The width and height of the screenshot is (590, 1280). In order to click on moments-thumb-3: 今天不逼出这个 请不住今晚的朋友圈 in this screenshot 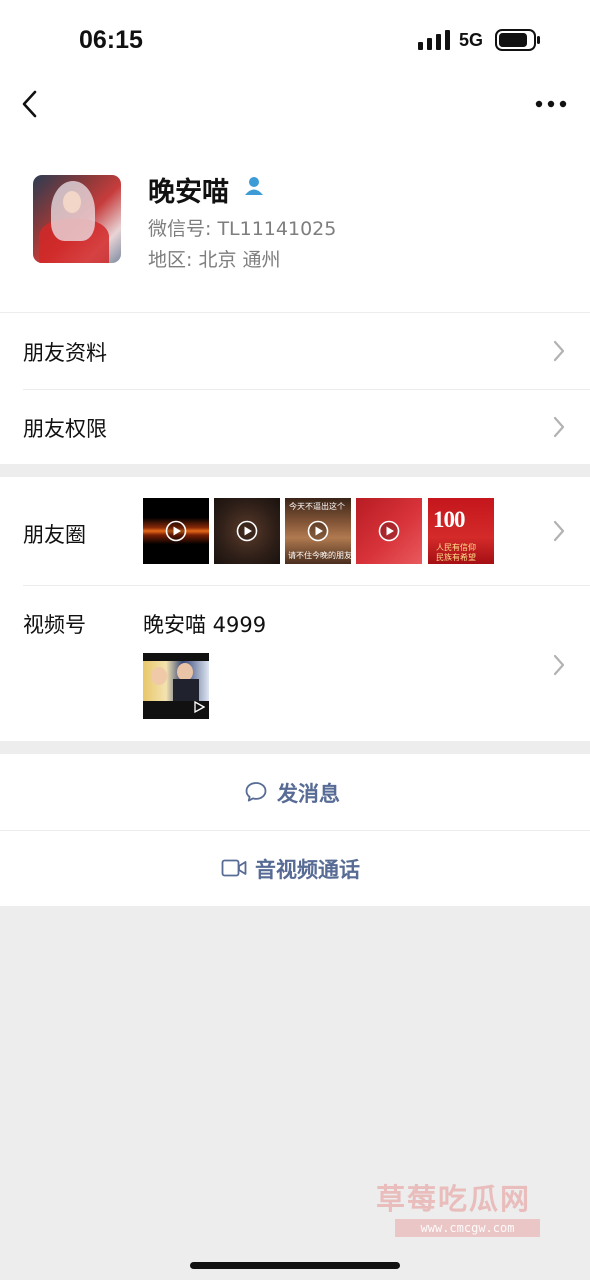, I will do `click(318, 531)`.